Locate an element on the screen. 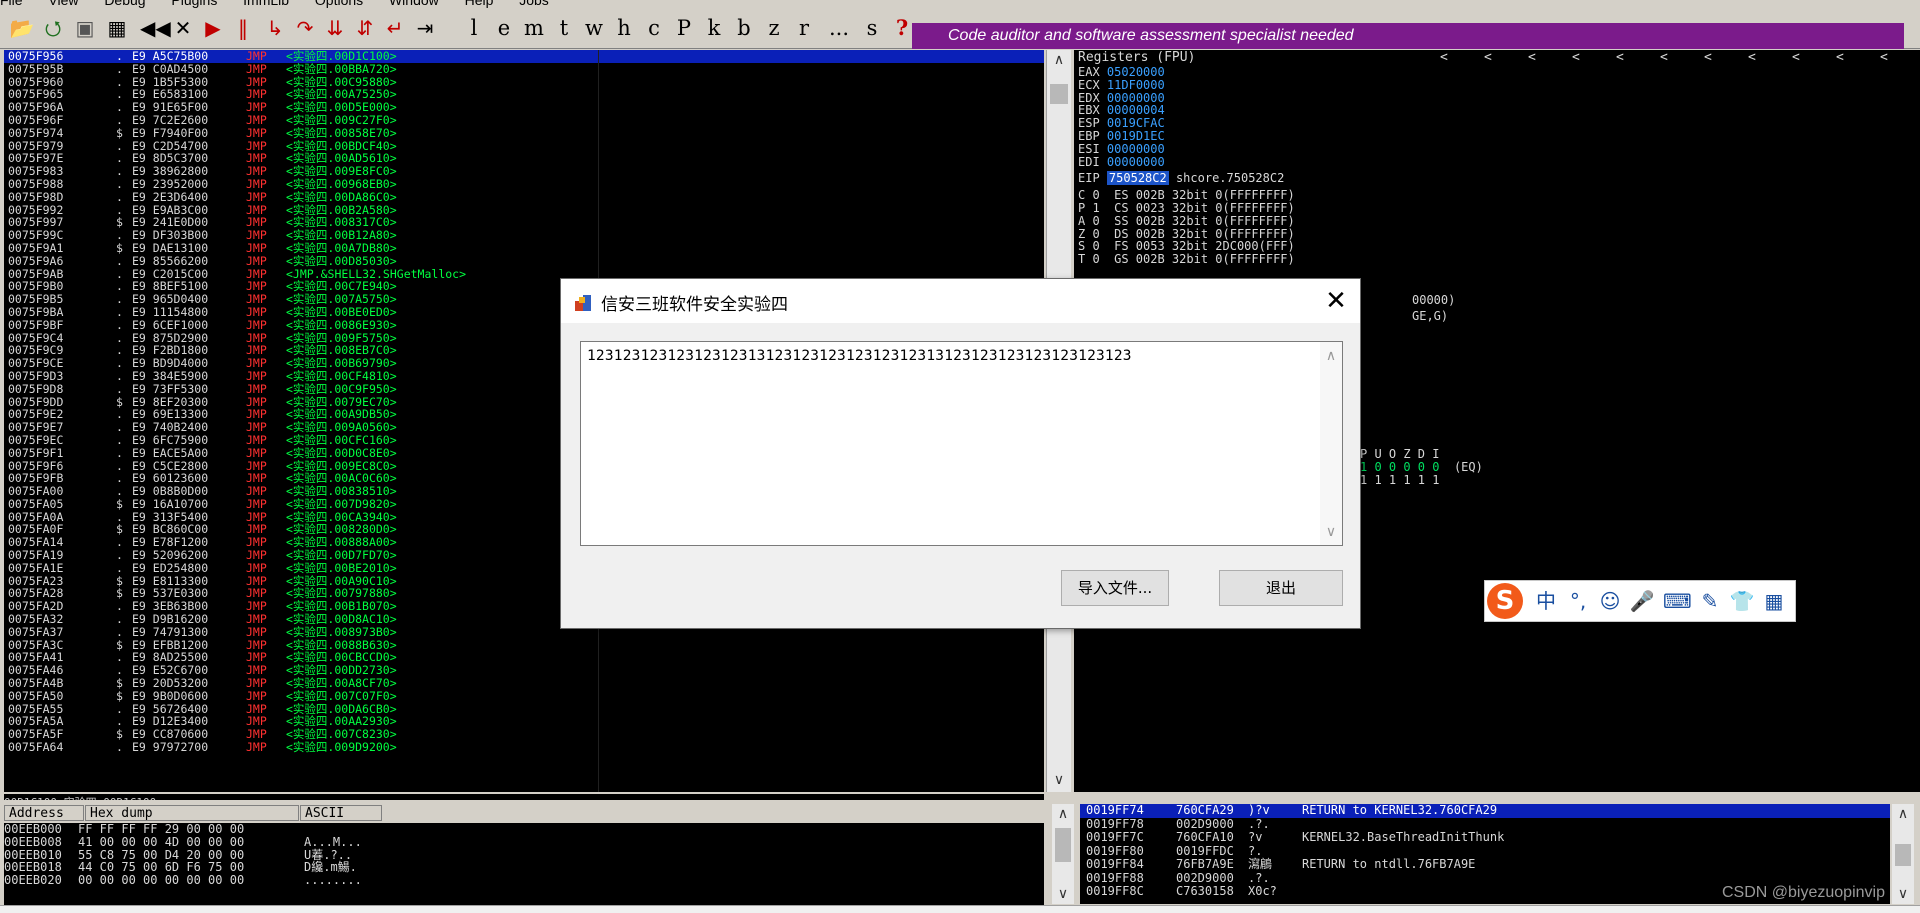  toolbar-c-button: c is located at coordinates (654, 28).